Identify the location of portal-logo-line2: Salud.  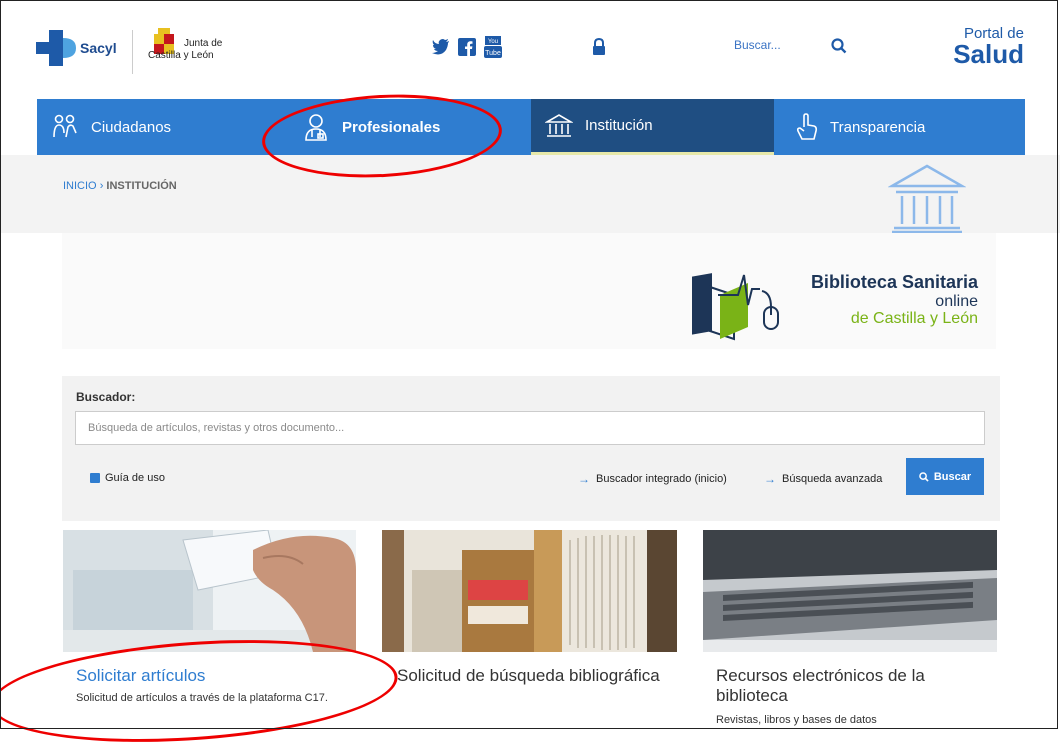
(988, 54).